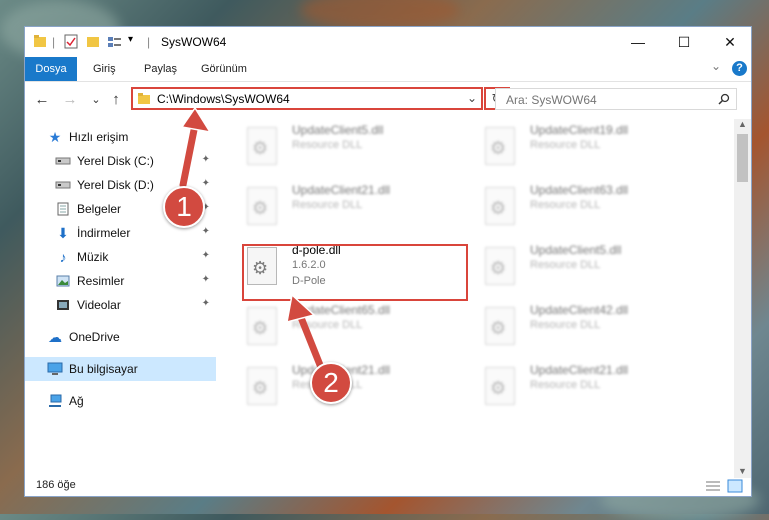  What do you see at coordinates (184, 207) in the screenshot?
I see `step-badge-1: 1` at bounding box center [184, 207].